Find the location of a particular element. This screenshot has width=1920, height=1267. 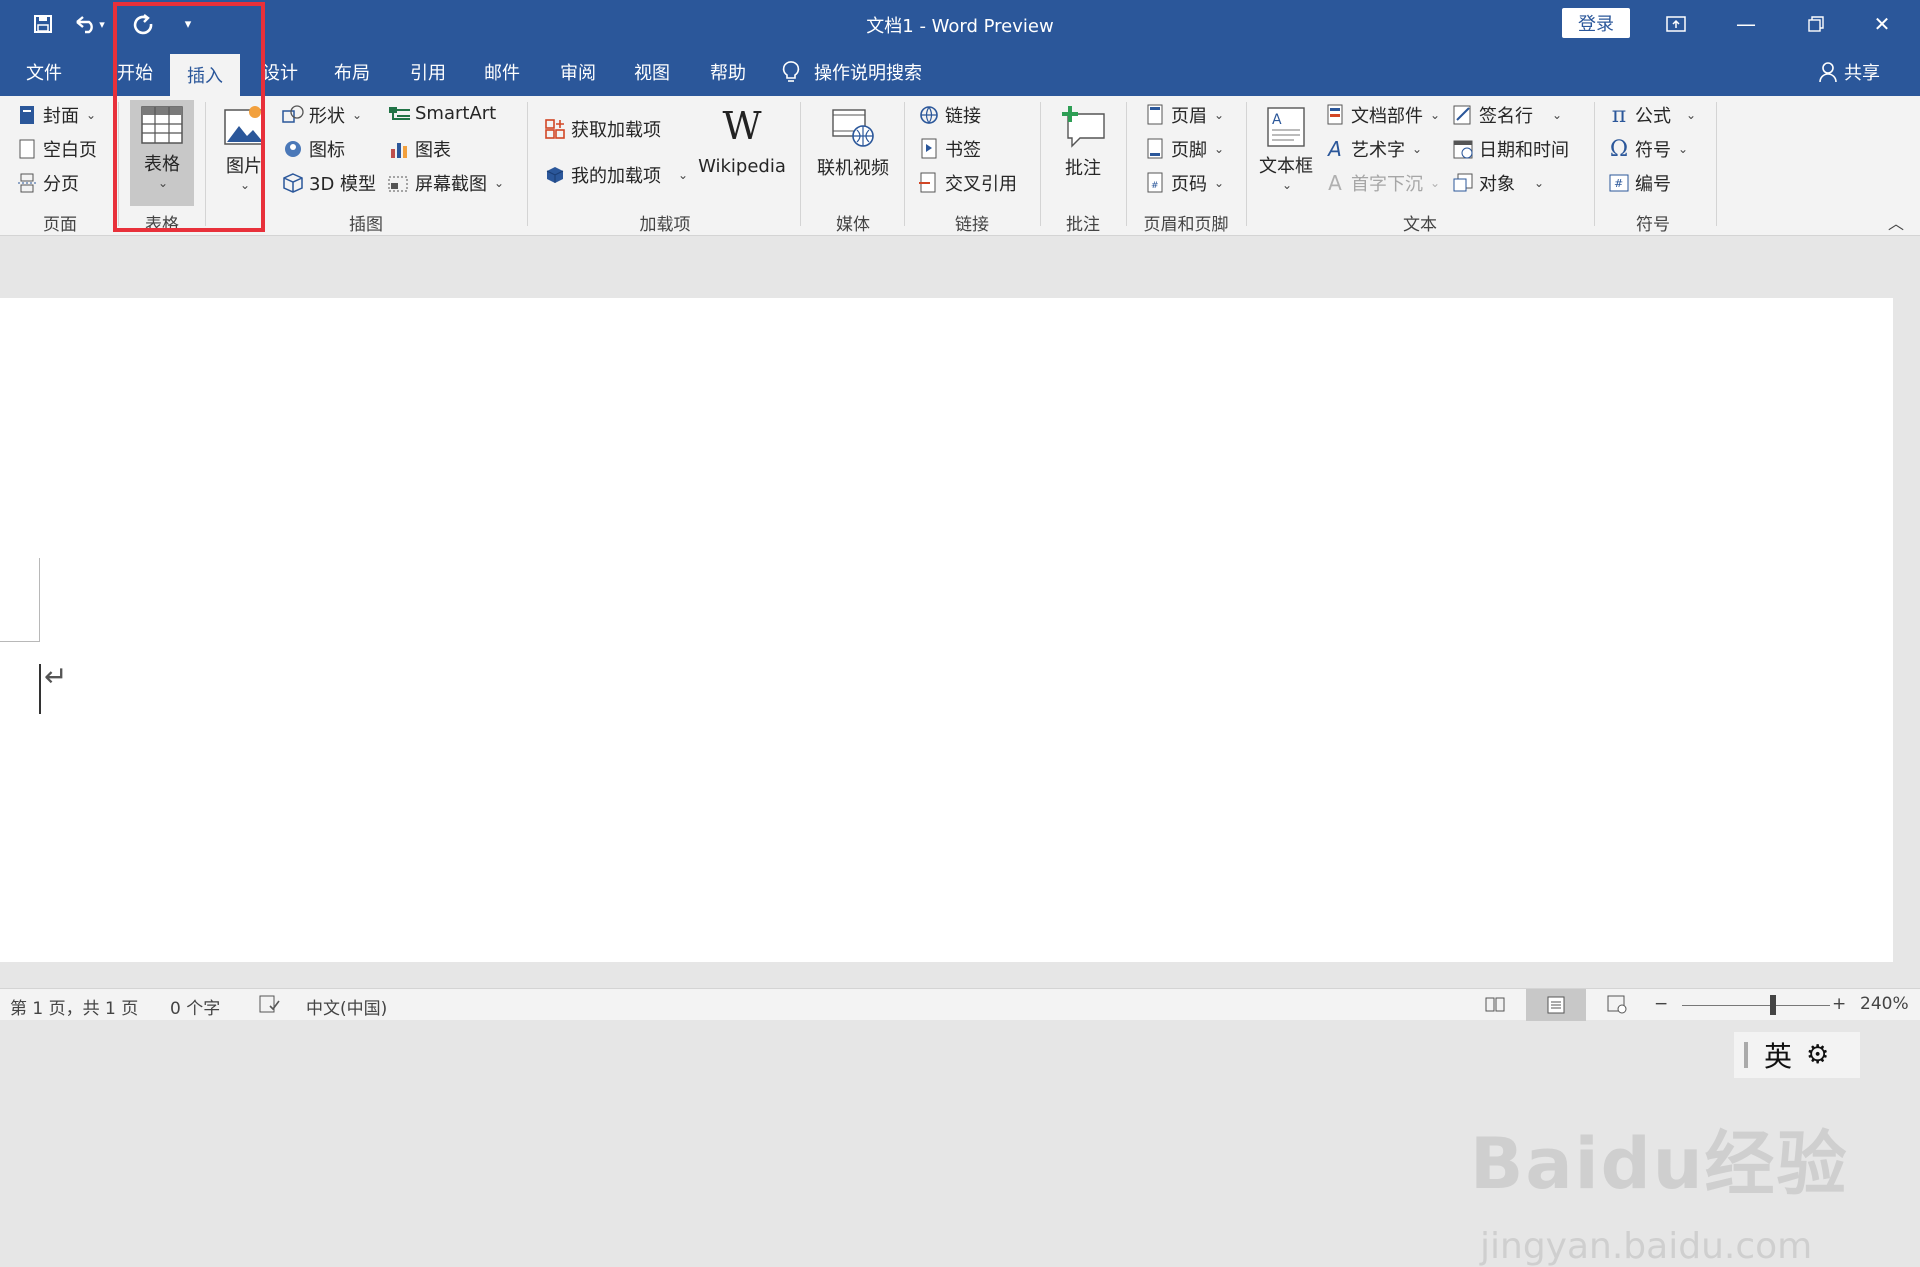

footer-button: 页脚 ⌄ is located at coordinates (1184, 149).